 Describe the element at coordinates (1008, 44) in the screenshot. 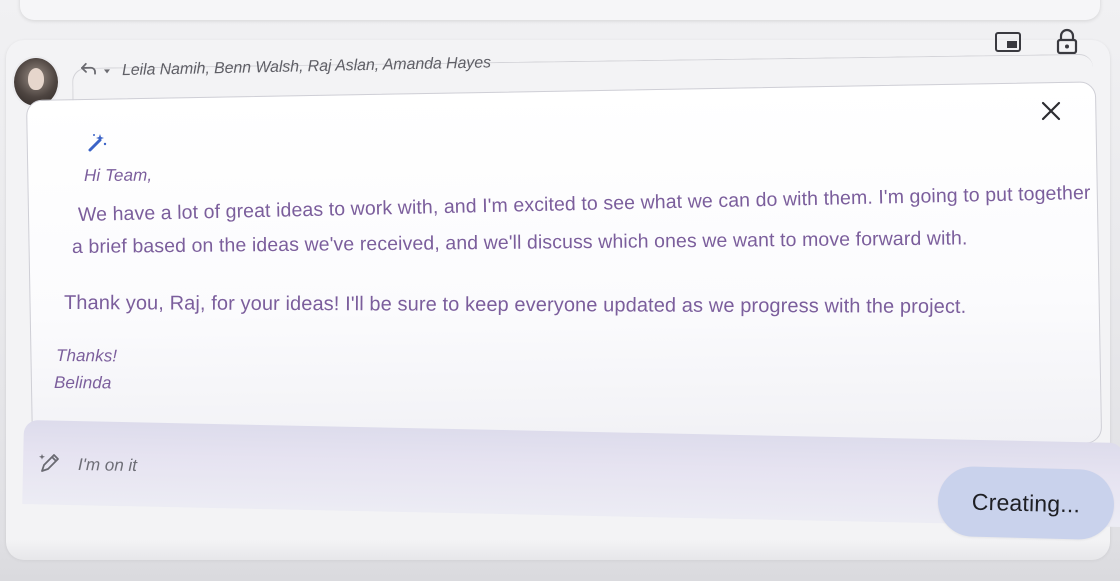

I see `picture-in-picture-icon` at that location.